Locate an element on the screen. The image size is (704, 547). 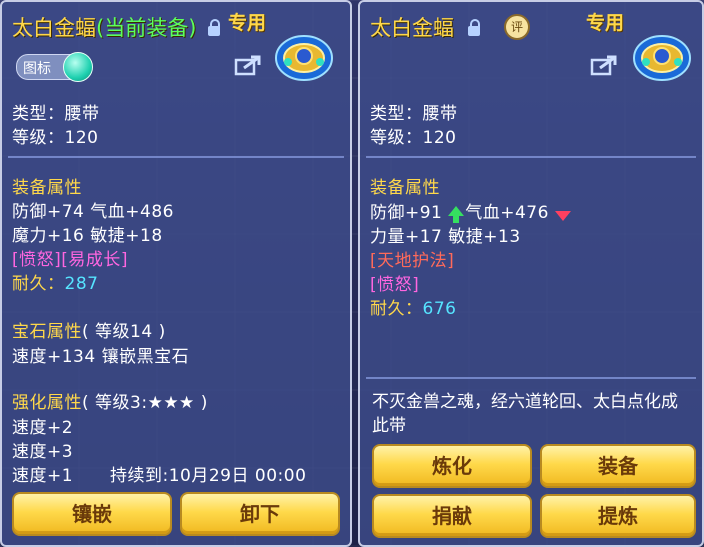
arrow-down-icon is located at coordinates (562, 216).